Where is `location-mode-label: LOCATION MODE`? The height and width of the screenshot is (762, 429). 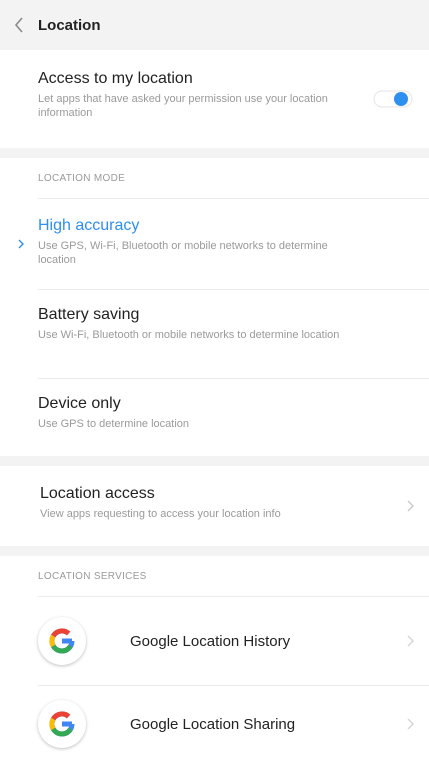
location-mode-label: LOCATION MODE is located at coordinates (82, 178).